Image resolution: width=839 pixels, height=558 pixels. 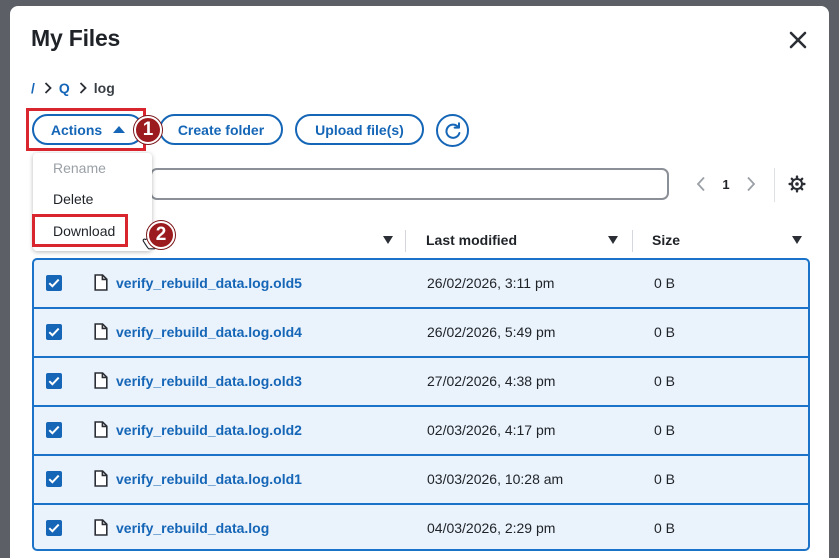 What do you see at coordinates (491, 332) in the screenshot?
I see `last-modified-cell: 26/02/2026, 5:49 pm` at bounding box center [491, 332].